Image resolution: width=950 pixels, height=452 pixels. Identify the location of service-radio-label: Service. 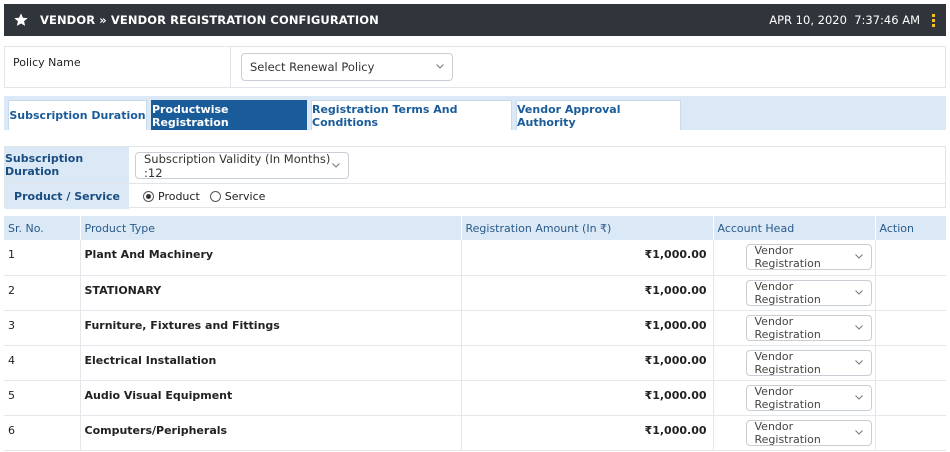
(245, 196).